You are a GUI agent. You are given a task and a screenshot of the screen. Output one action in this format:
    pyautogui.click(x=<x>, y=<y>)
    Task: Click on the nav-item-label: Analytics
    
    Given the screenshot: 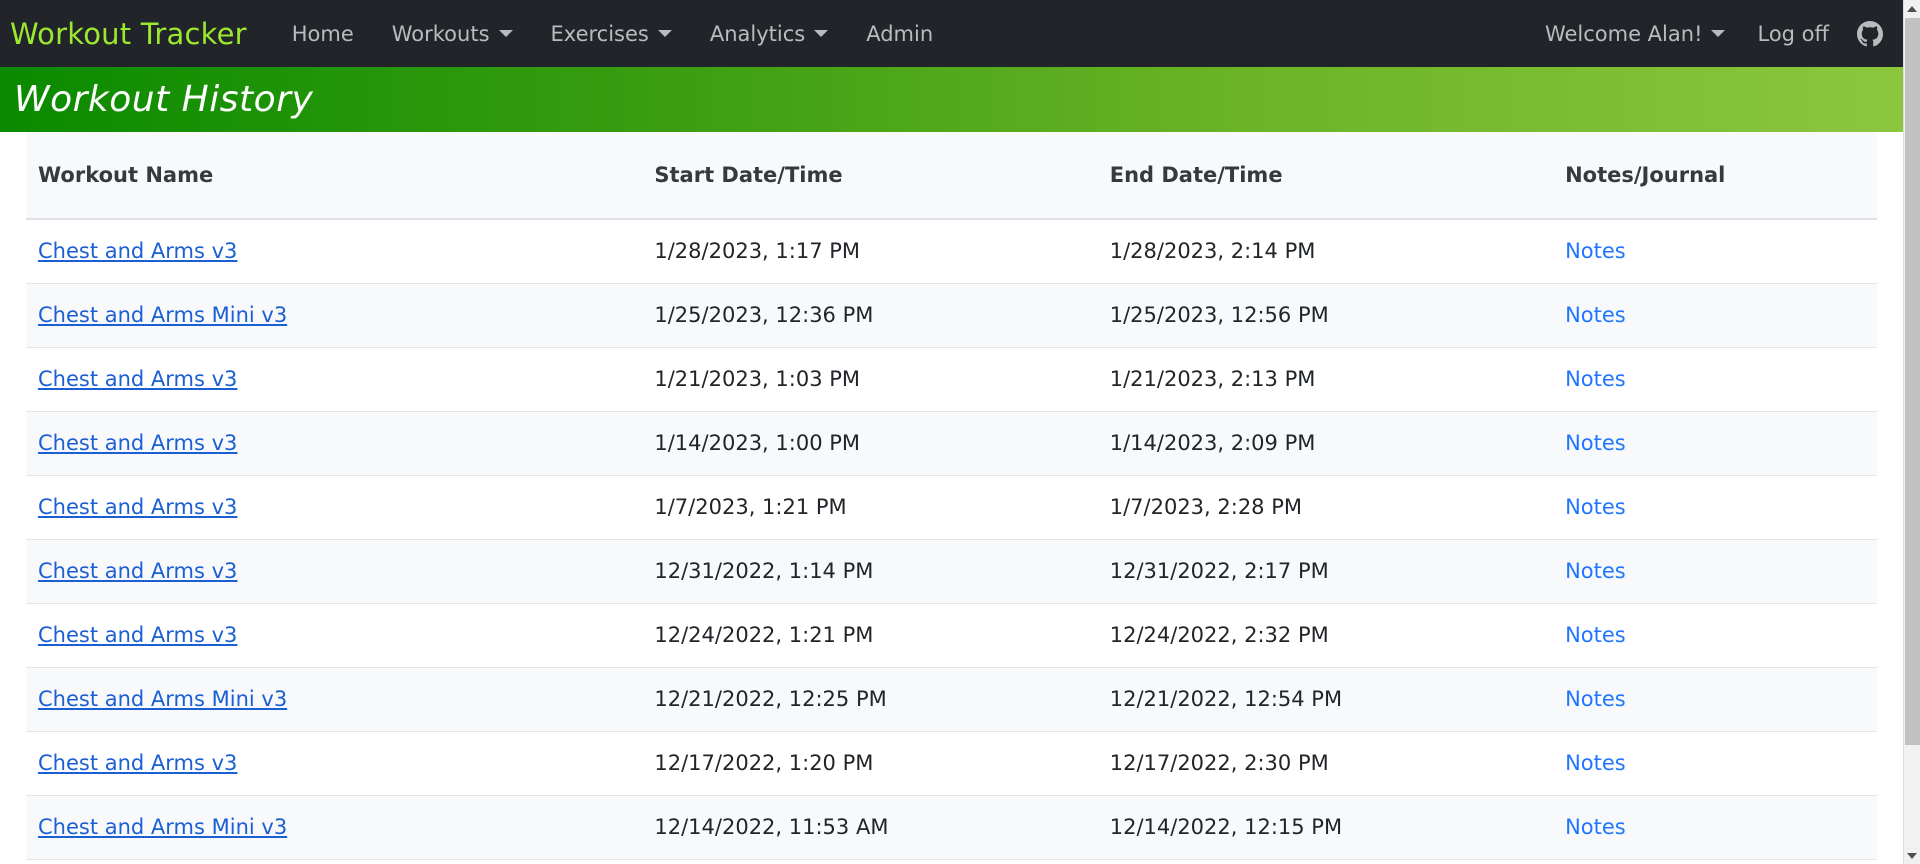 What is the action you would take?
    pyautogui.click(x=757, y=33)
    